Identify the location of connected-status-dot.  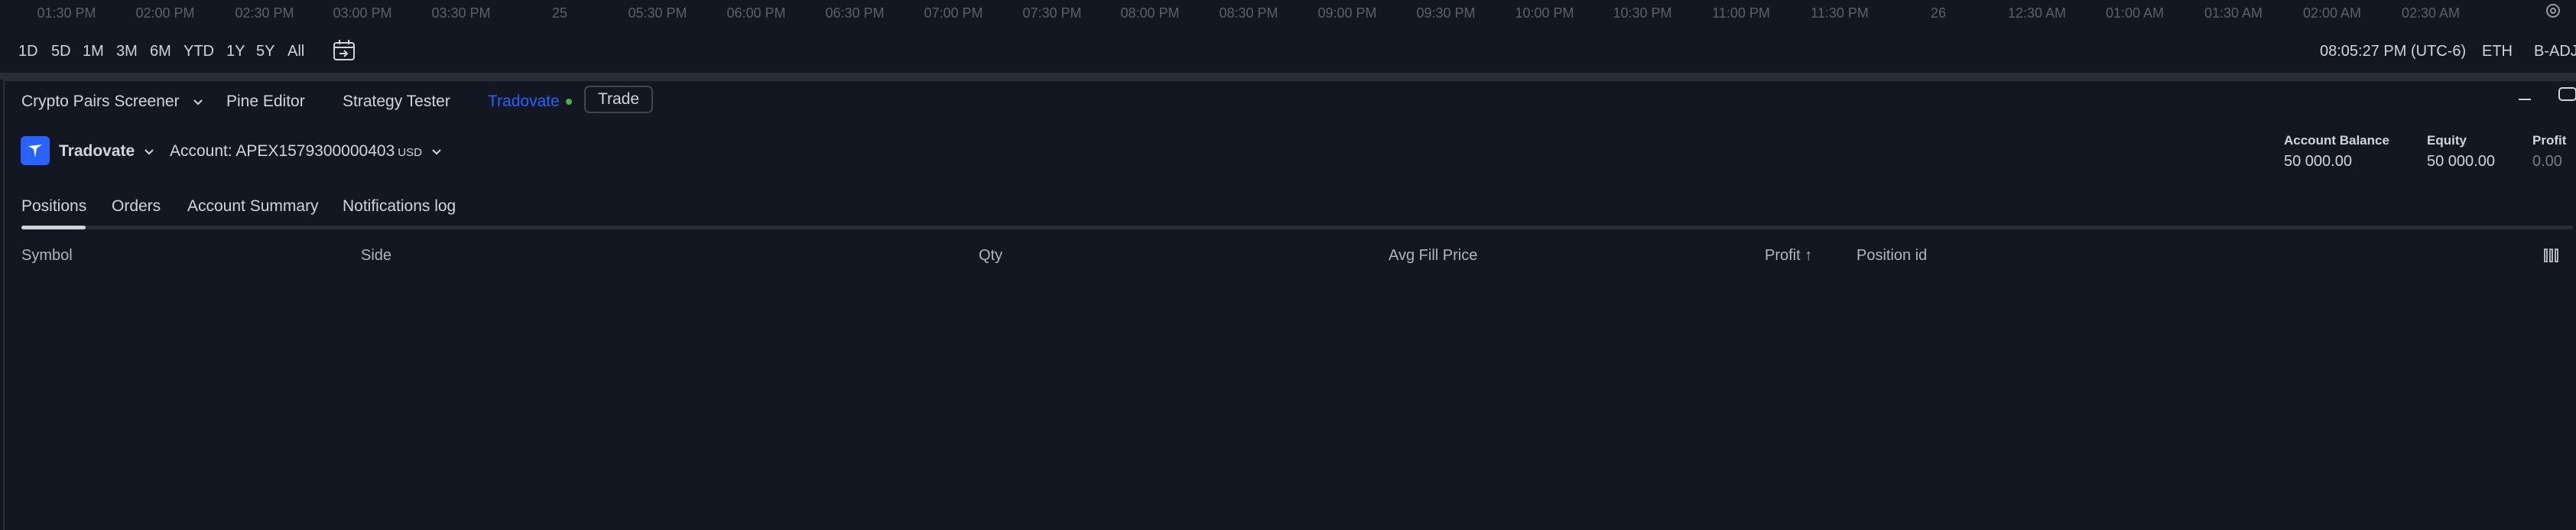
(569, 103).